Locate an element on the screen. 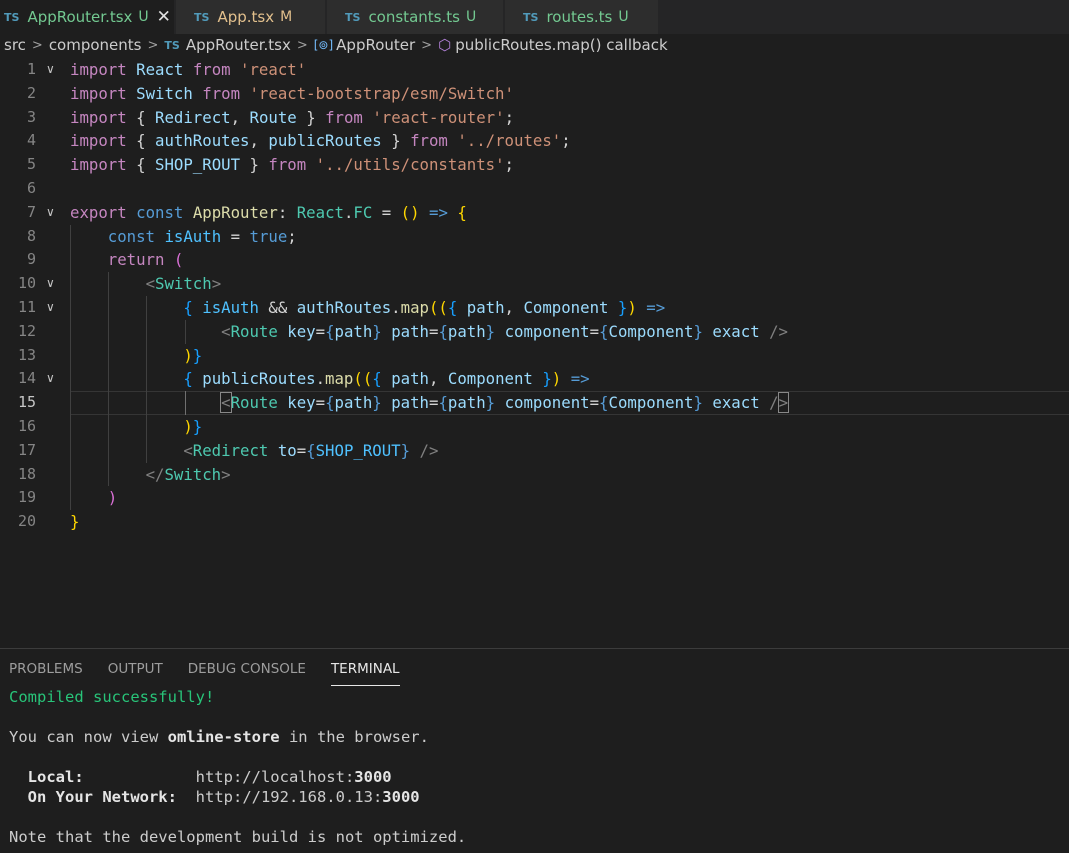  code-token: Component is located at coordinates (566, 307).